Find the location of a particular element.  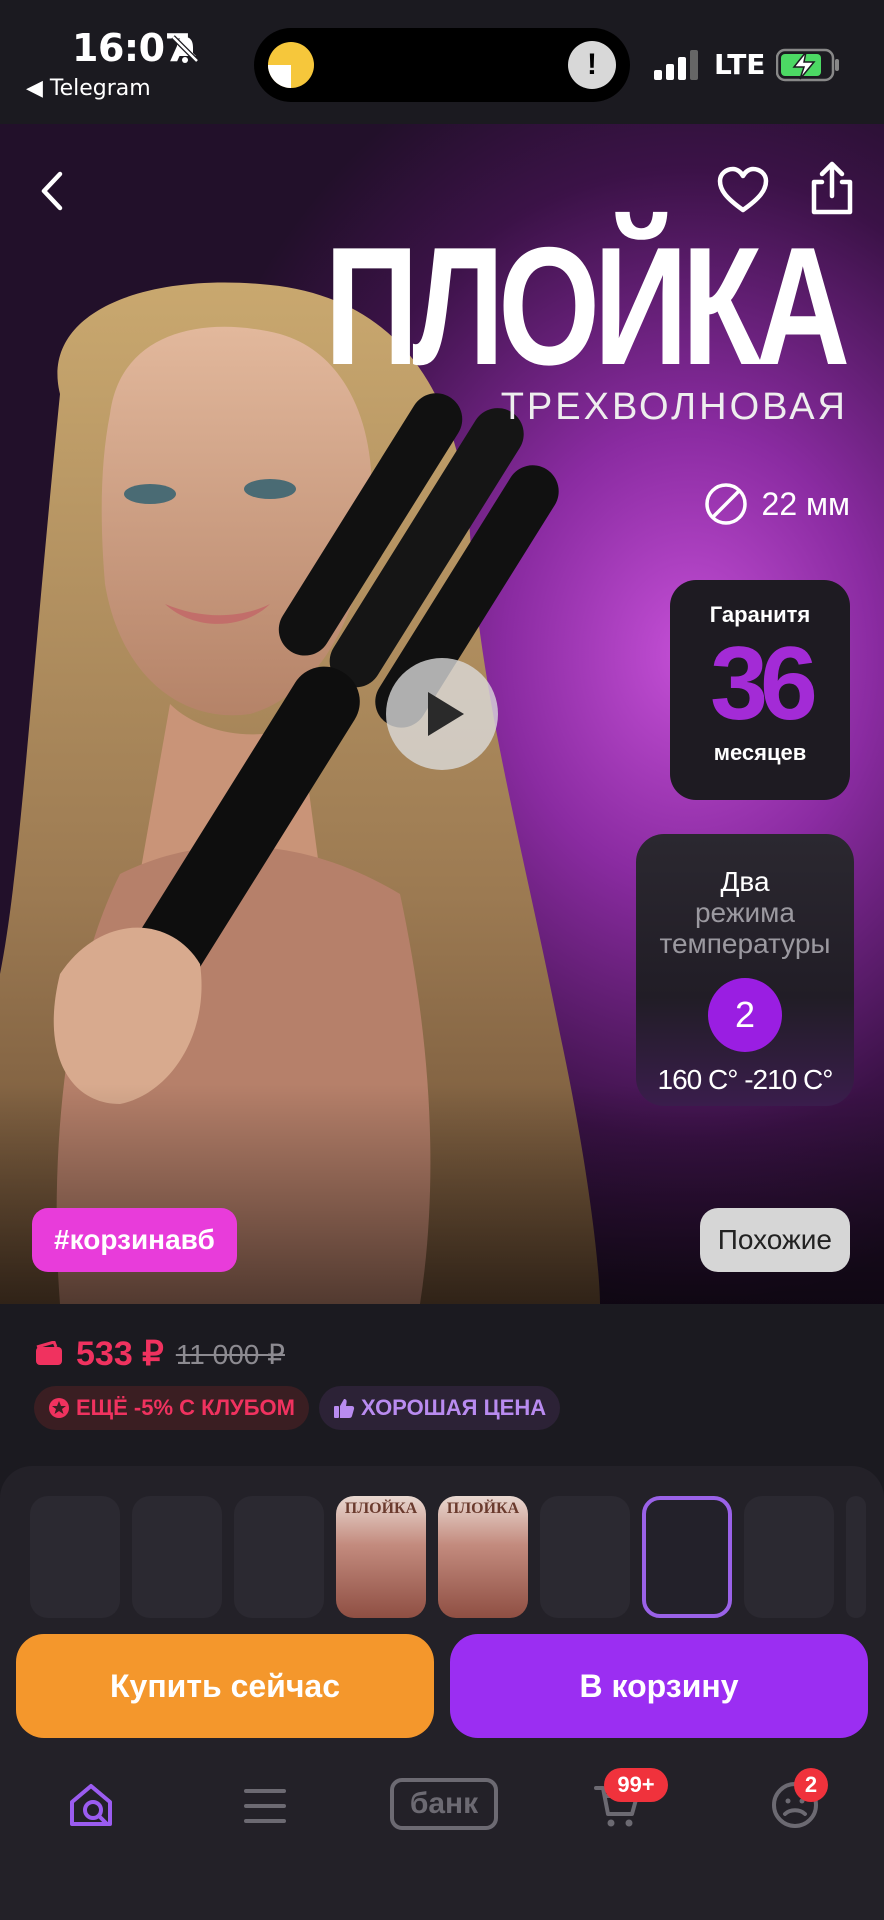

back-to-telegram: ◀ Telegram is located at coordinates (88, 88).